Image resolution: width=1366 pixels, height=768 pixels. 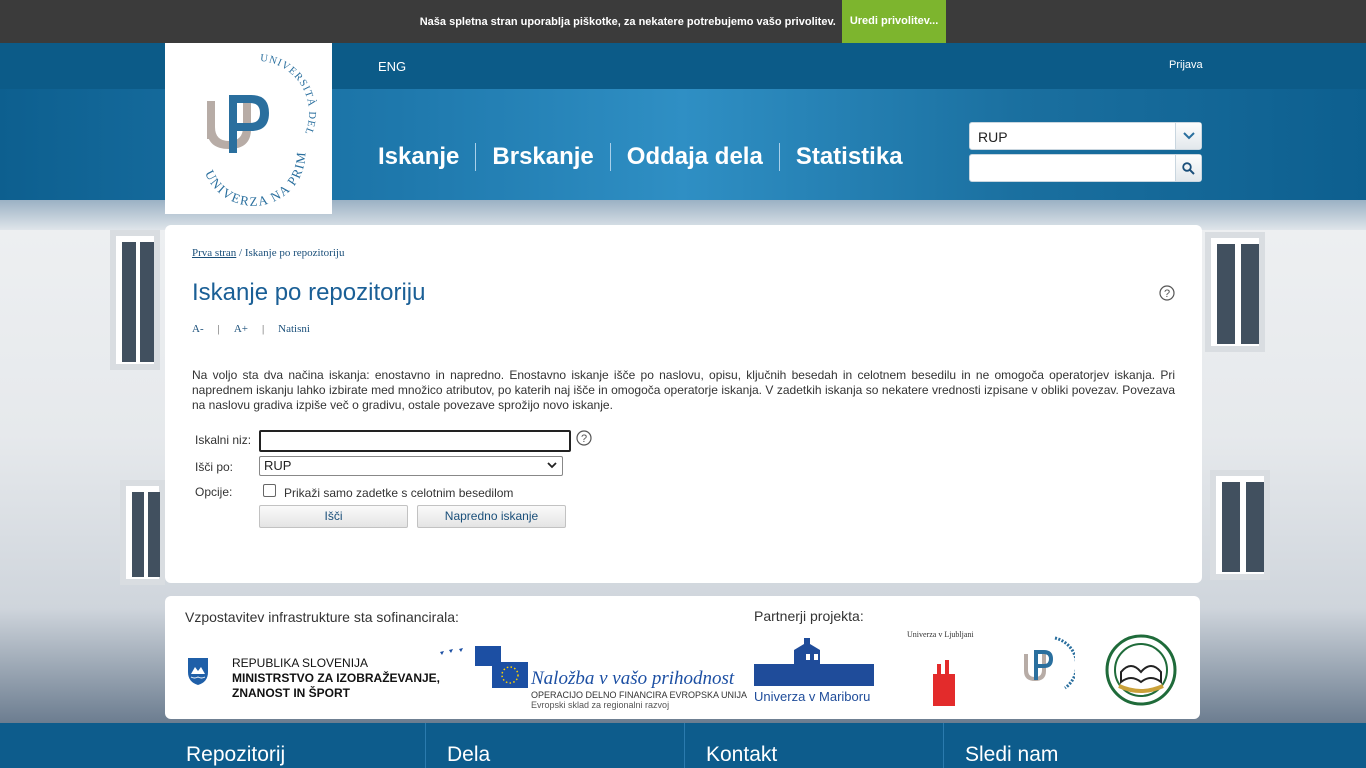 What do you see at coordinates (1188, 168) in the screenshot?
I see `search-icon` at bounding box center [1188, 168].